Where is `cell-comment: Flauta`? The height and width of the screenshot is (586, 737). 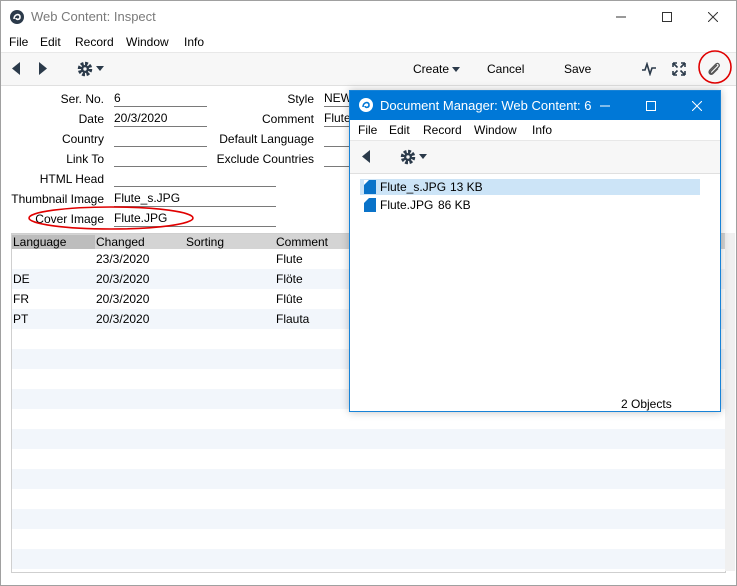 cell-comment: Flauta is located at coordinates (292, 319).